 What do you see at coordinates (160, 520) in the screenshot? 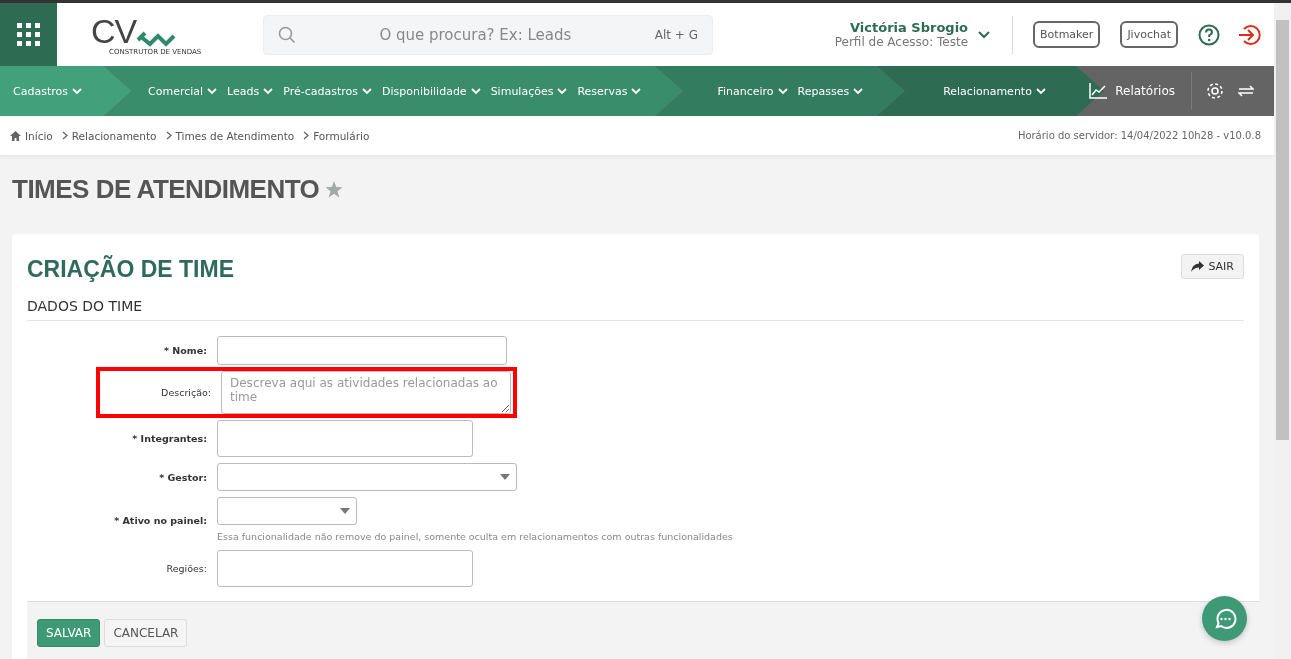
I see `field-label: * Ativo no painel:` at bounding box center [160, 520].